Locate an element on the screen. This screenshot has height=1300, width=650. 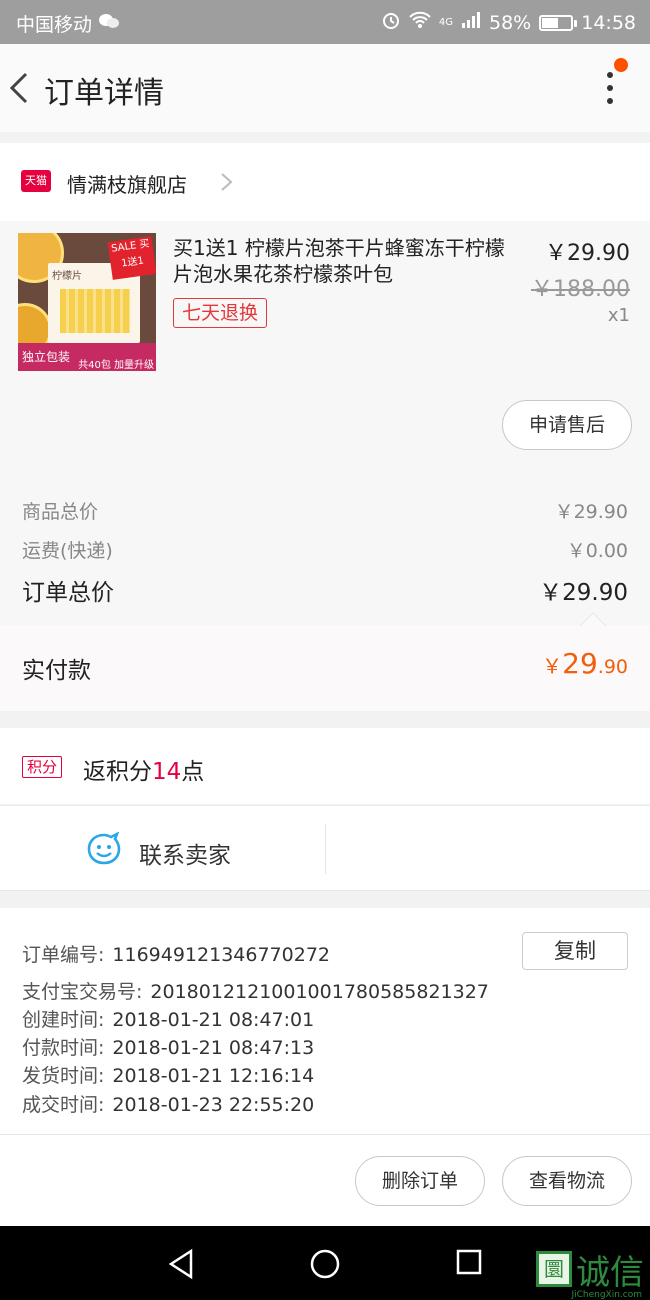
return-policy-tag: 七天退换 is located at coordinates (220, 313).